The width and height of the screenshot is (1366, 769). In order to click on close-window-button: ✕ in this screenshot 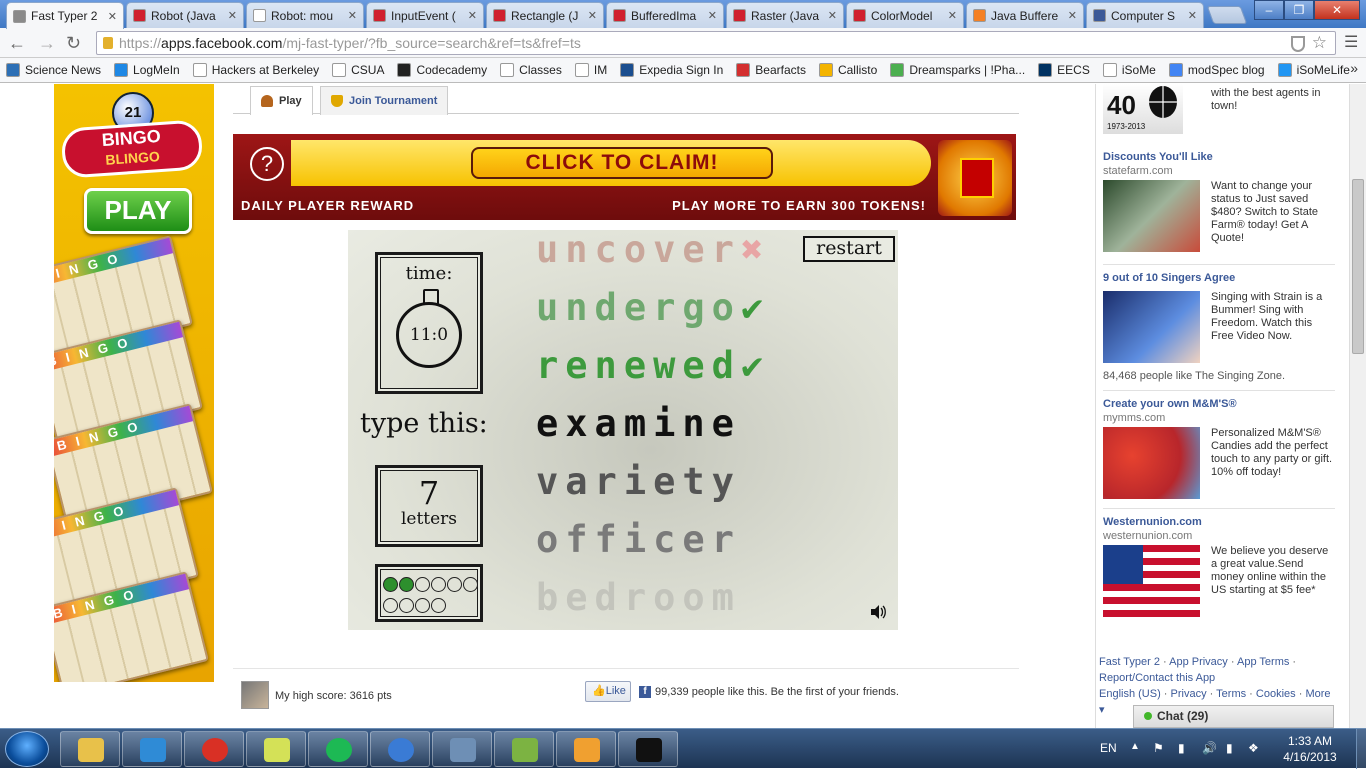, I will do `click(1337, 10)`.